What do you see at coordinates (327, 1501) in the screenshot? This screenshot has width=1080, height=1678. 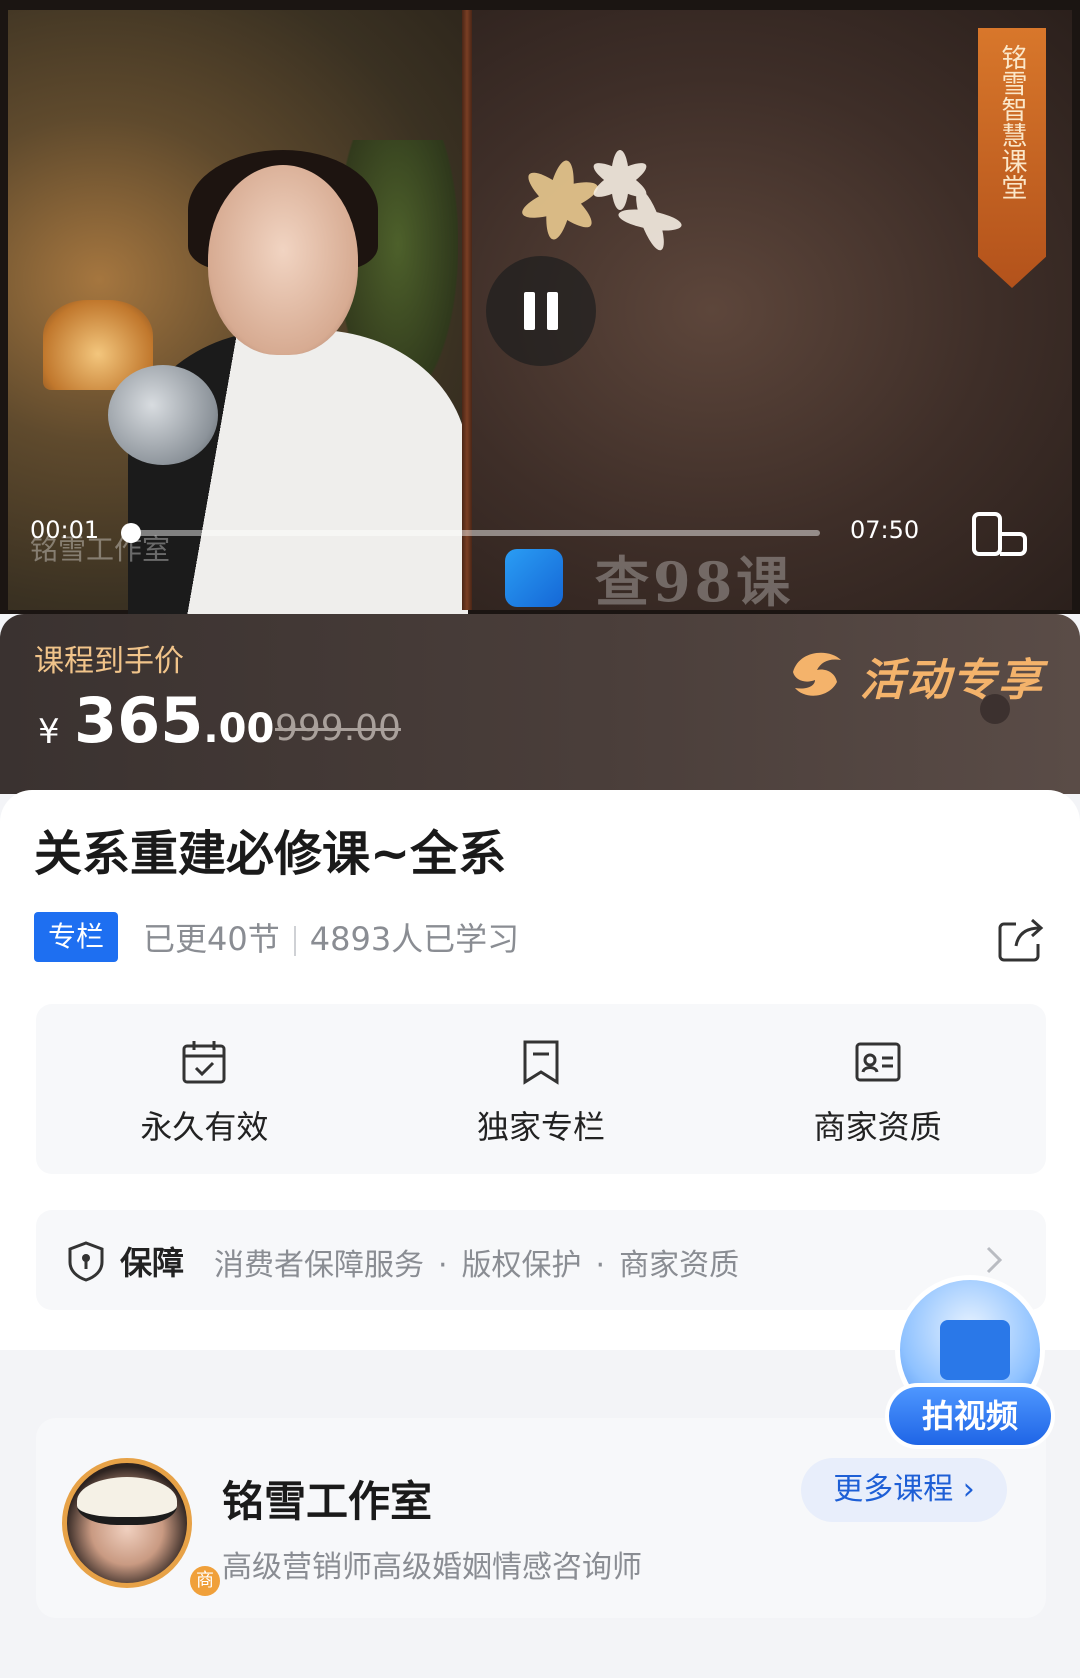 I see `author-name: 铭雪工作室` at bounding box center [327, 1501].